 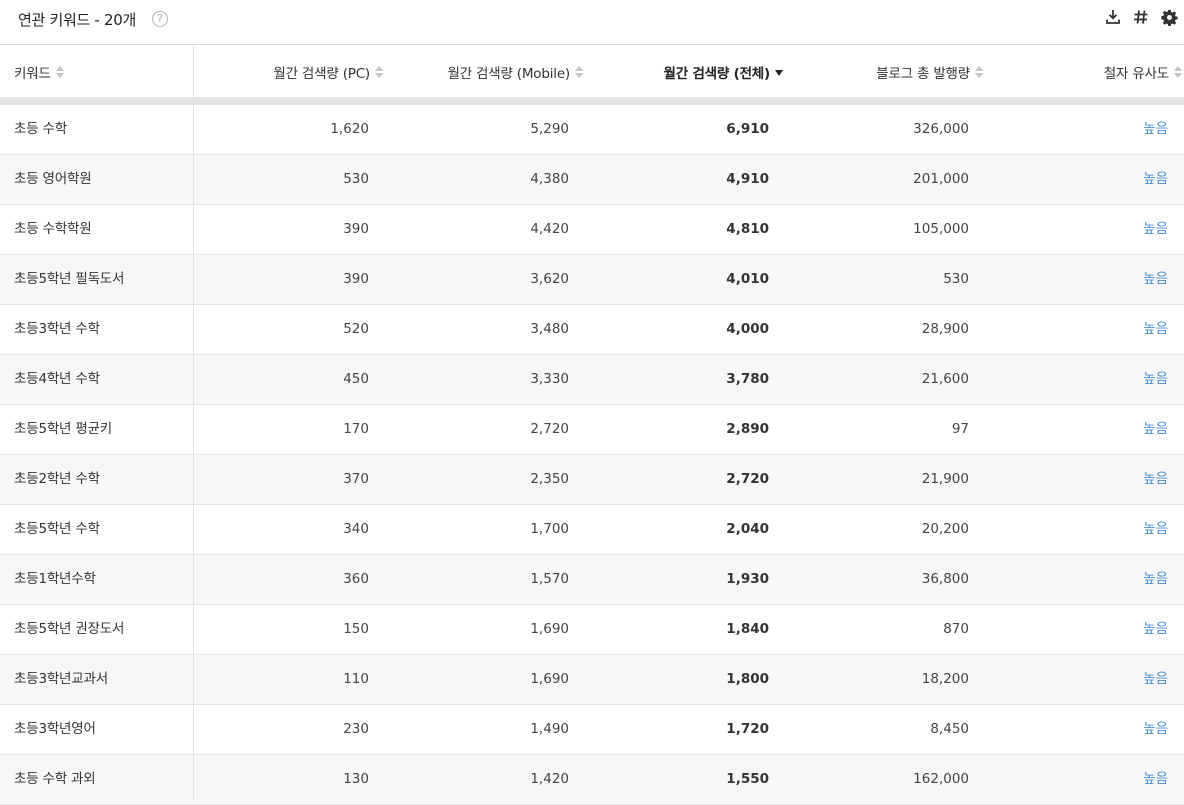 I want to click on column-header-pc: 월간 검색량 (PC), so click(x=328, y=71).